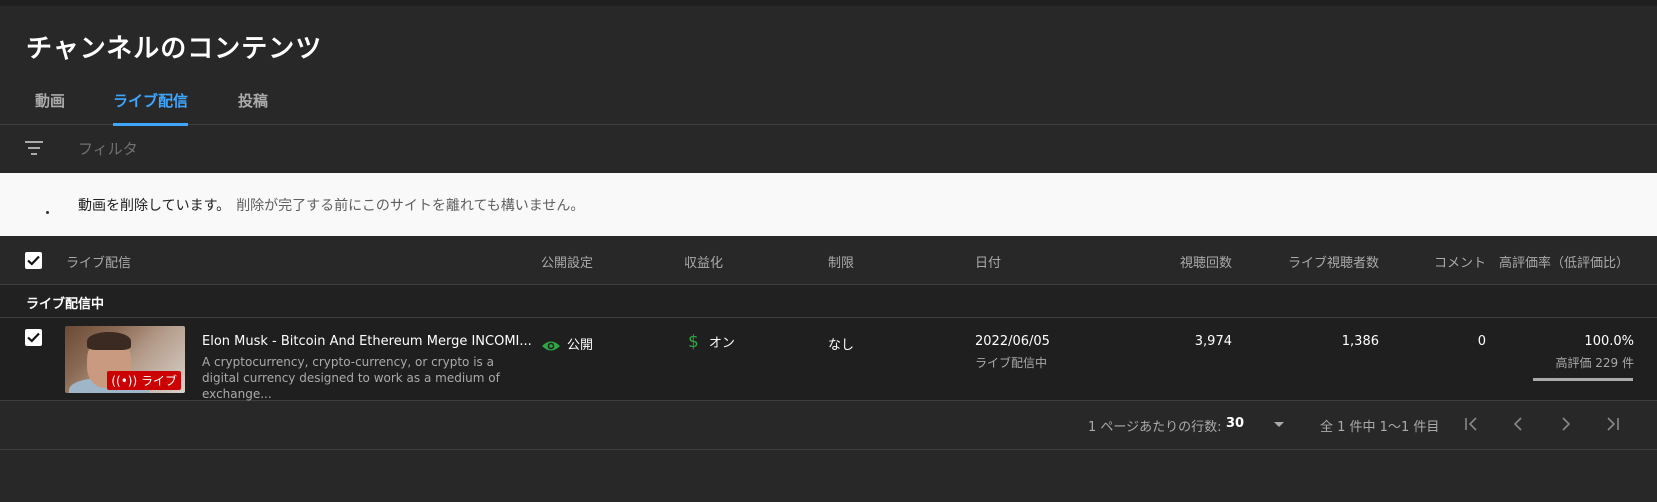 This screenshot has height=502, width=1657. Describe the element at coordinates (841, 345) in the screenshot. I see `restrictions-cell: なし` at that location.